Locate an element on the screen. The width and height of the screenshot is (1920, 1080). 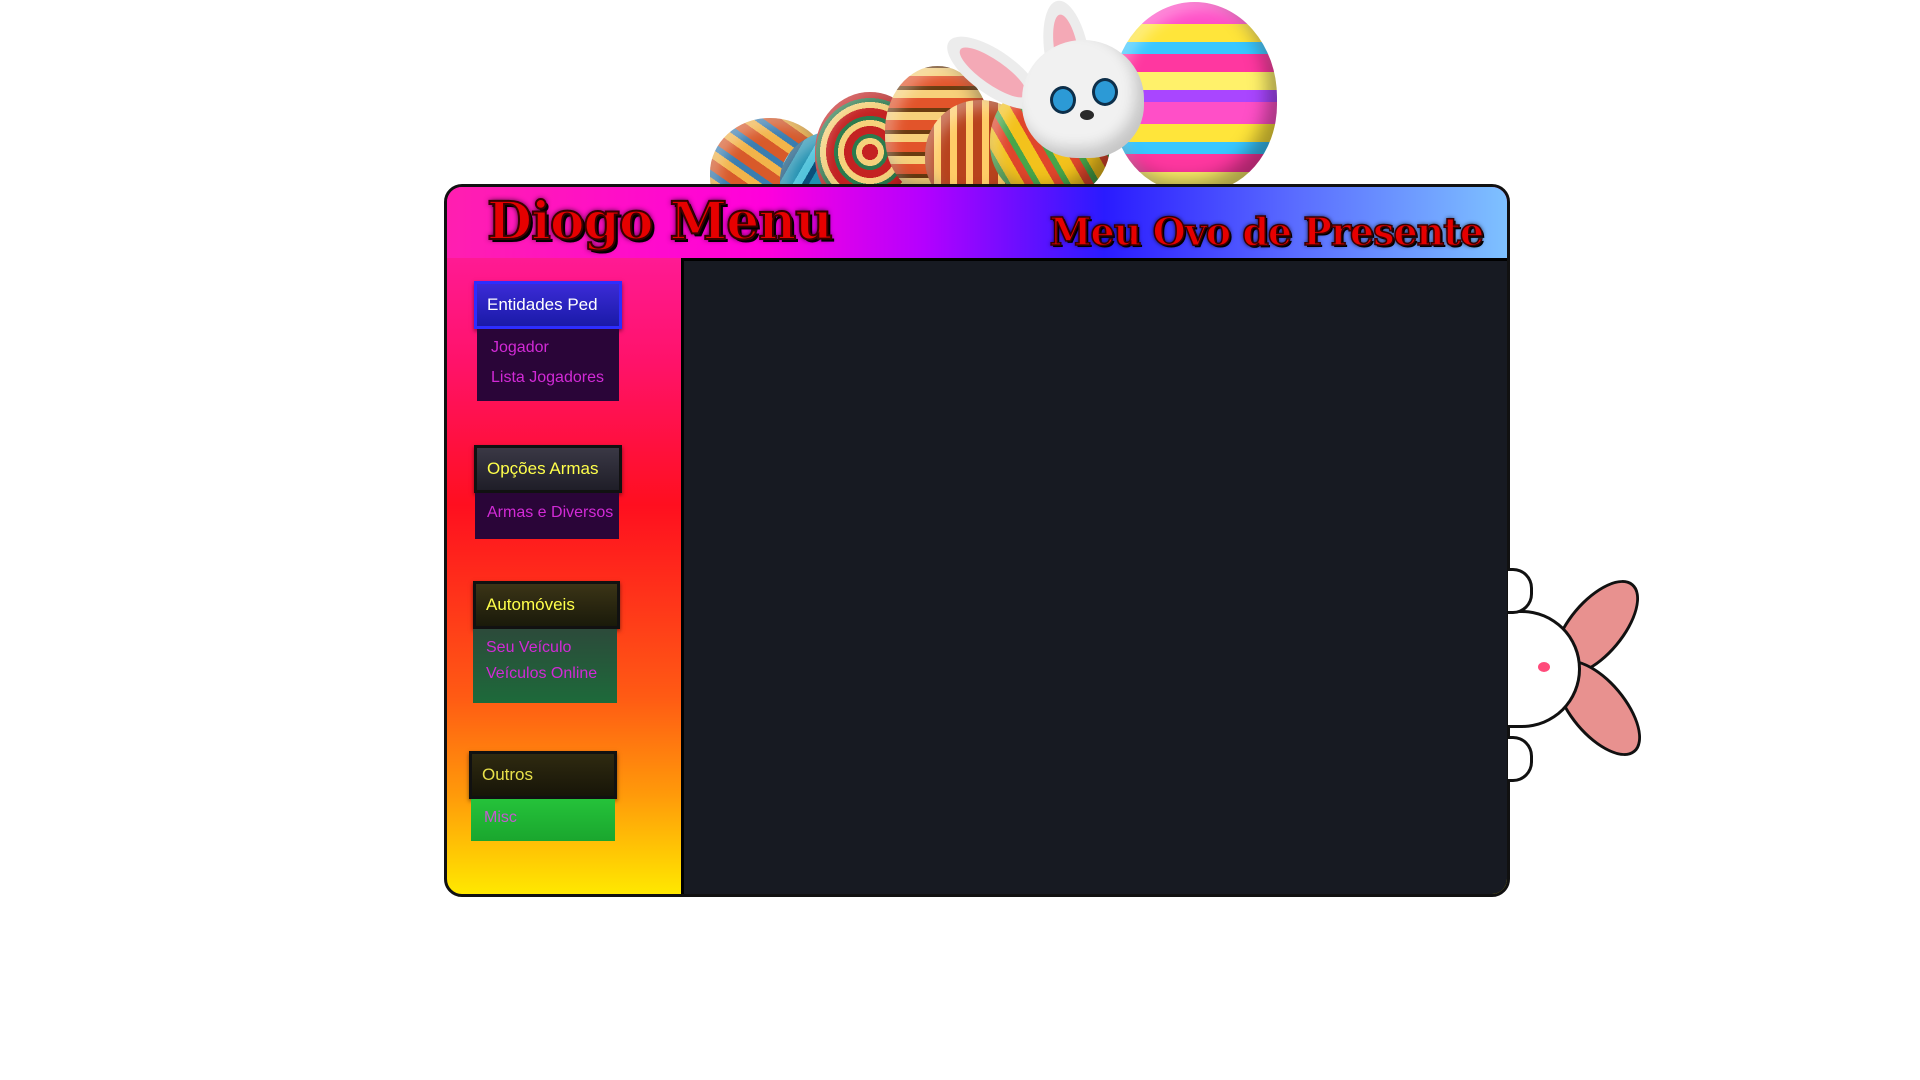
section-header-entidades-ped: Entidades Ped is located at coordinates (548, 305).